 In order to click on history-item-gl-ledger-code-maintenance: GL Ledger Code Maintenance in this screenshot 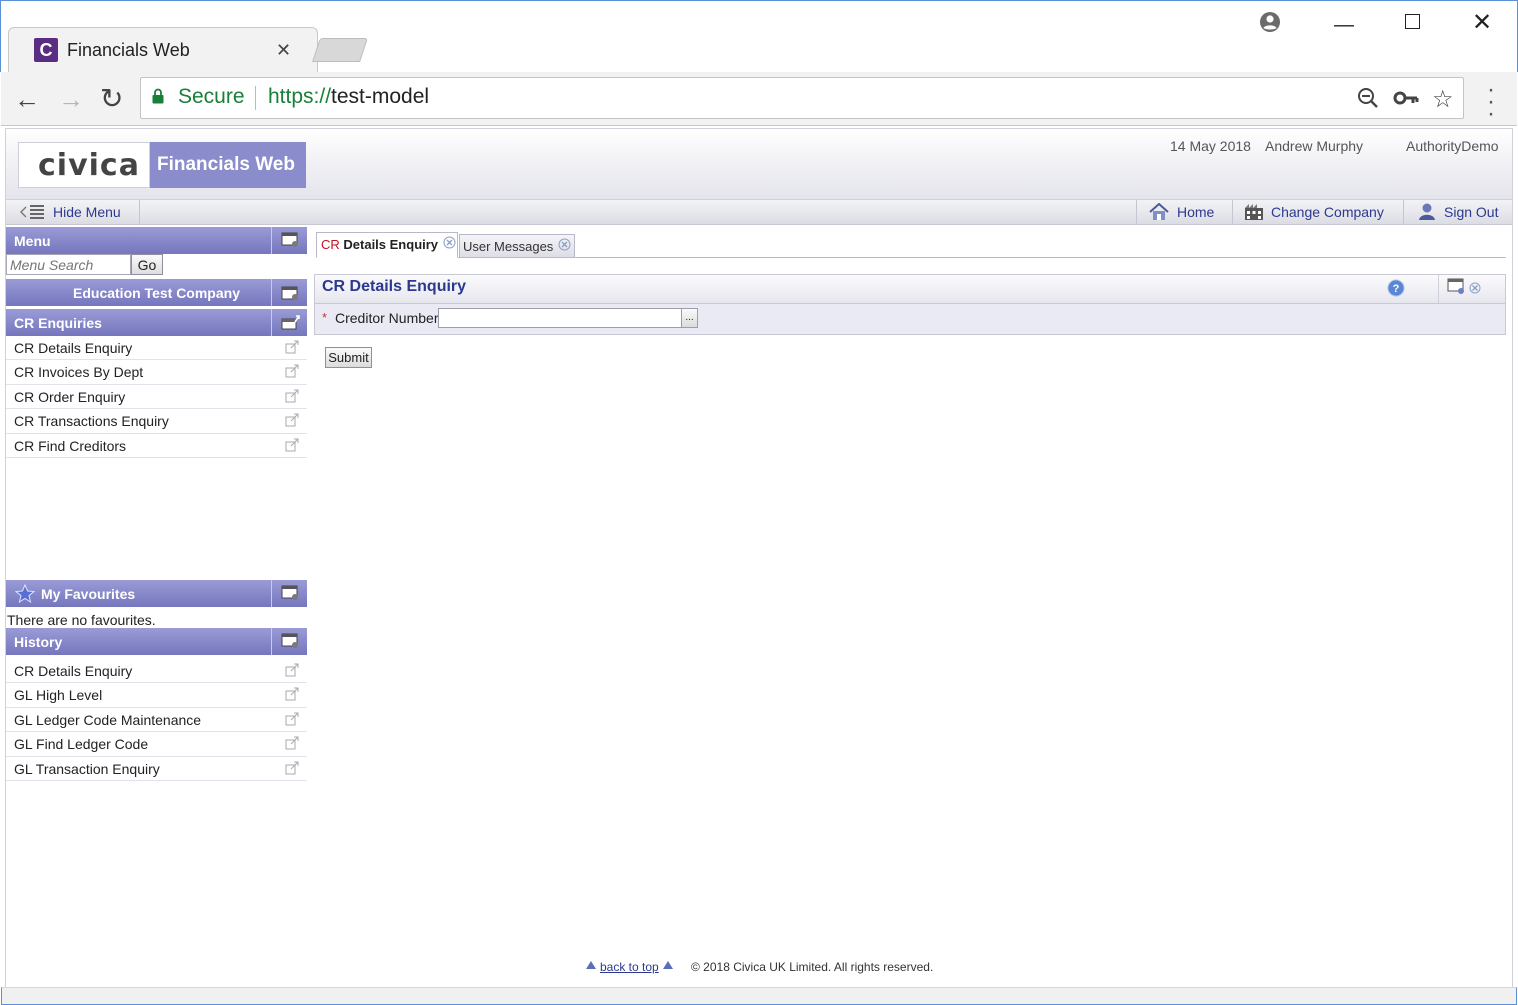, I will do `click(156, 720)`.